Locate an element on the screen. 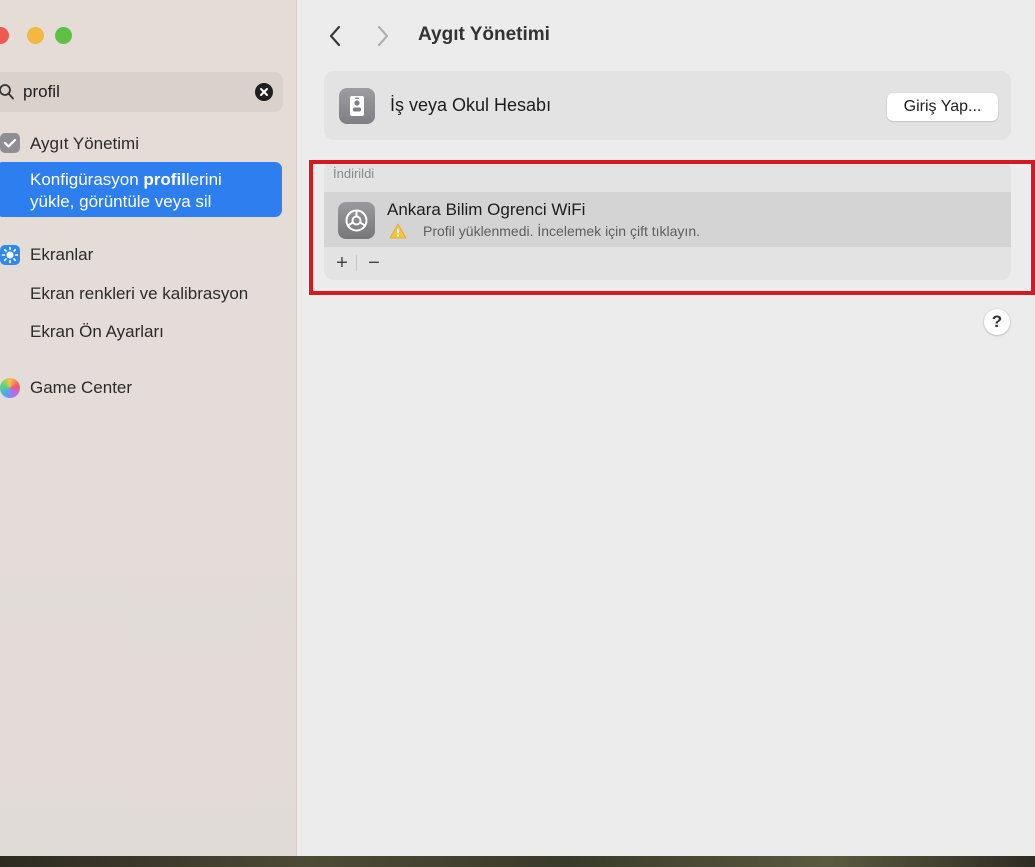  annotation-highlight-box is located at coordinates (672, 227).